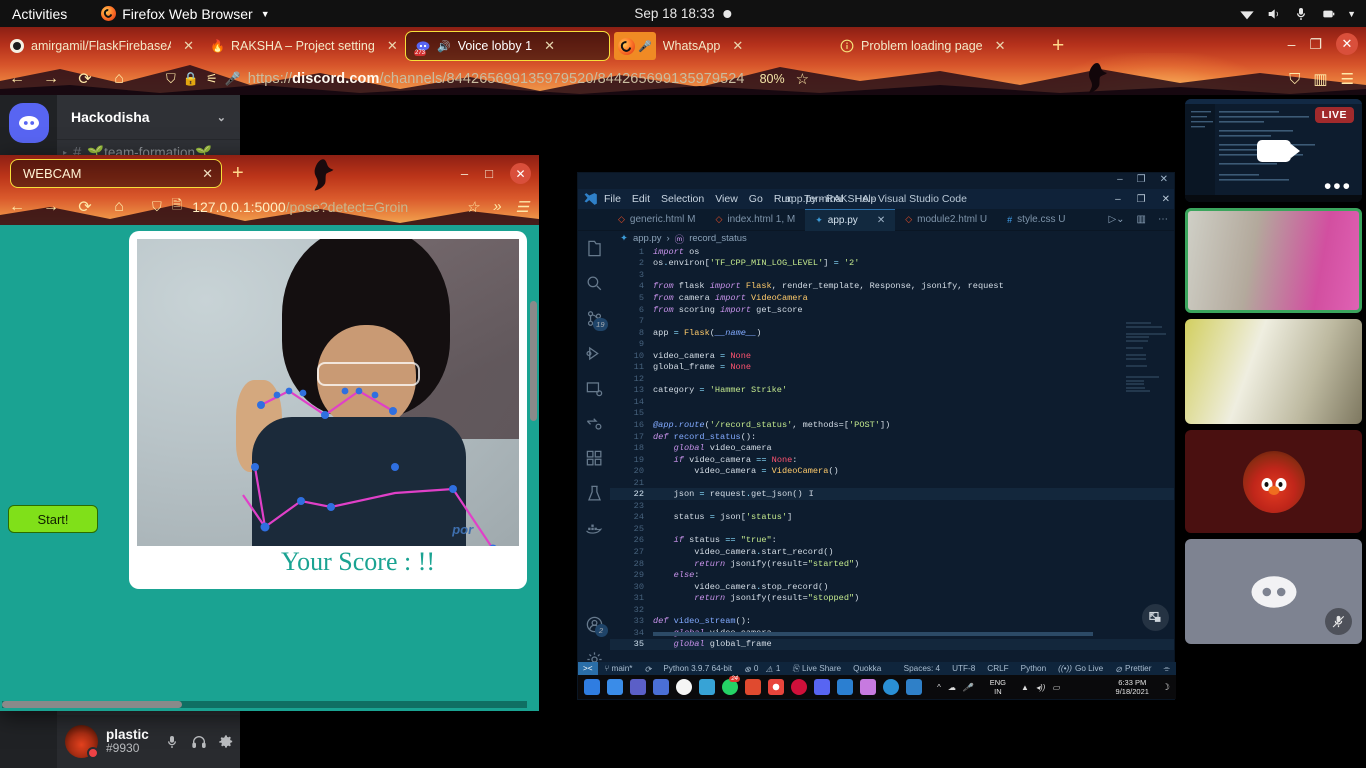 The width and height of the screenshot is (1366, 768). Describe the element at coordinates (697, 668) in the screenshot. I see `status-python-version: Python 3.9.7 64-bit` at that location.